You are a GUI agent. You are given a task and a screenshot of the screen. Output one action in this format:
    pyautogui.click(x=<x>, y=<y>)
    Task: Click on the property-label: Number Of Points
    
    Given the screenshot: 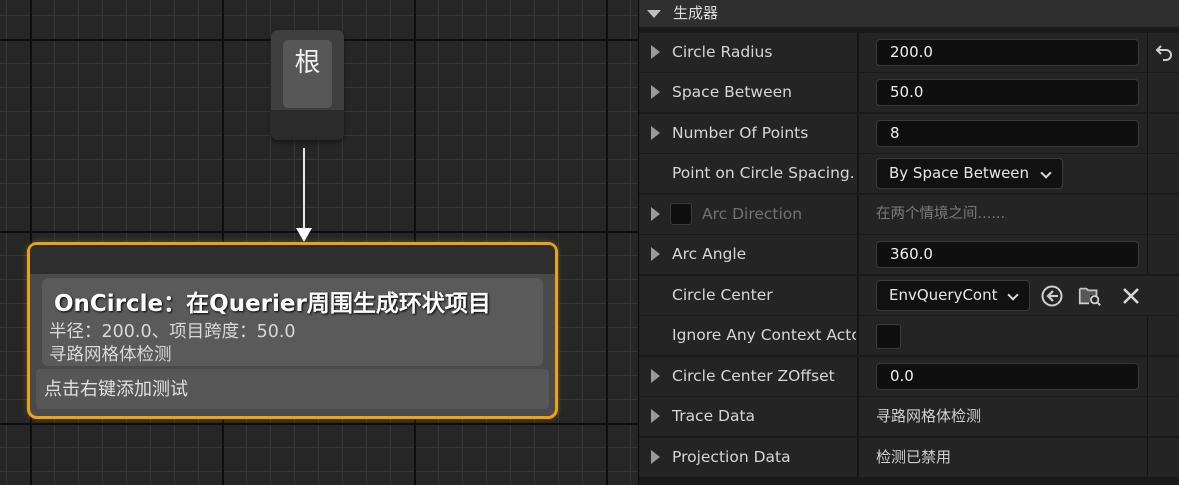 What is the action you would take?
    pyautogui.click(x=740, y=133)
    